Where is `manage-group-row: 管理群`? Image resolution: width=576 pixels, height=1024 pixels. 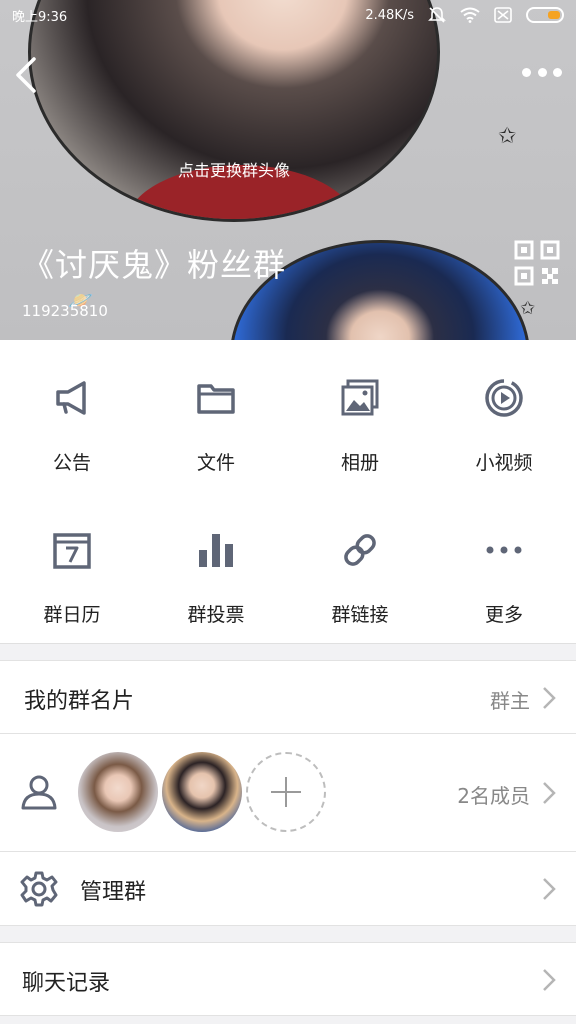 manage-group-row: 管理群 is located at coordinates (288, 889).